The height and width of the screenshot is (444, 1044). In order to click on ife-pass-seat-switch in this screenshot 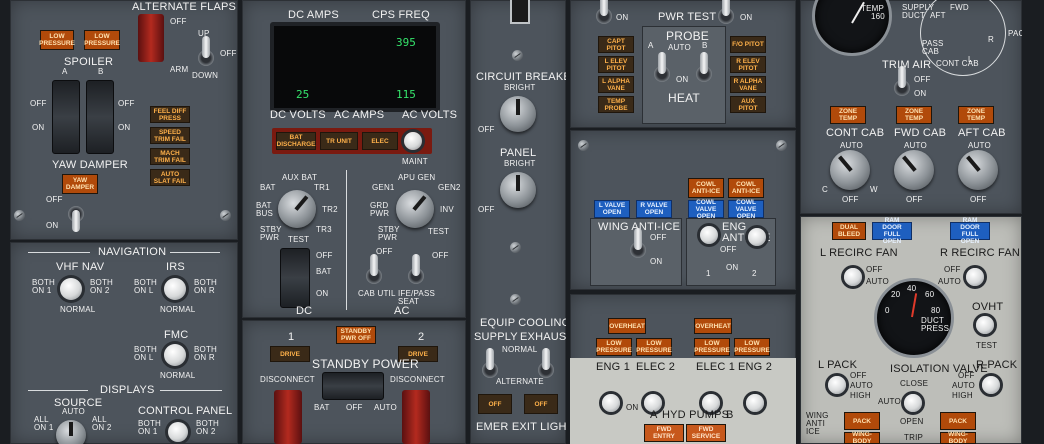, I will do `click(416, 269)`.